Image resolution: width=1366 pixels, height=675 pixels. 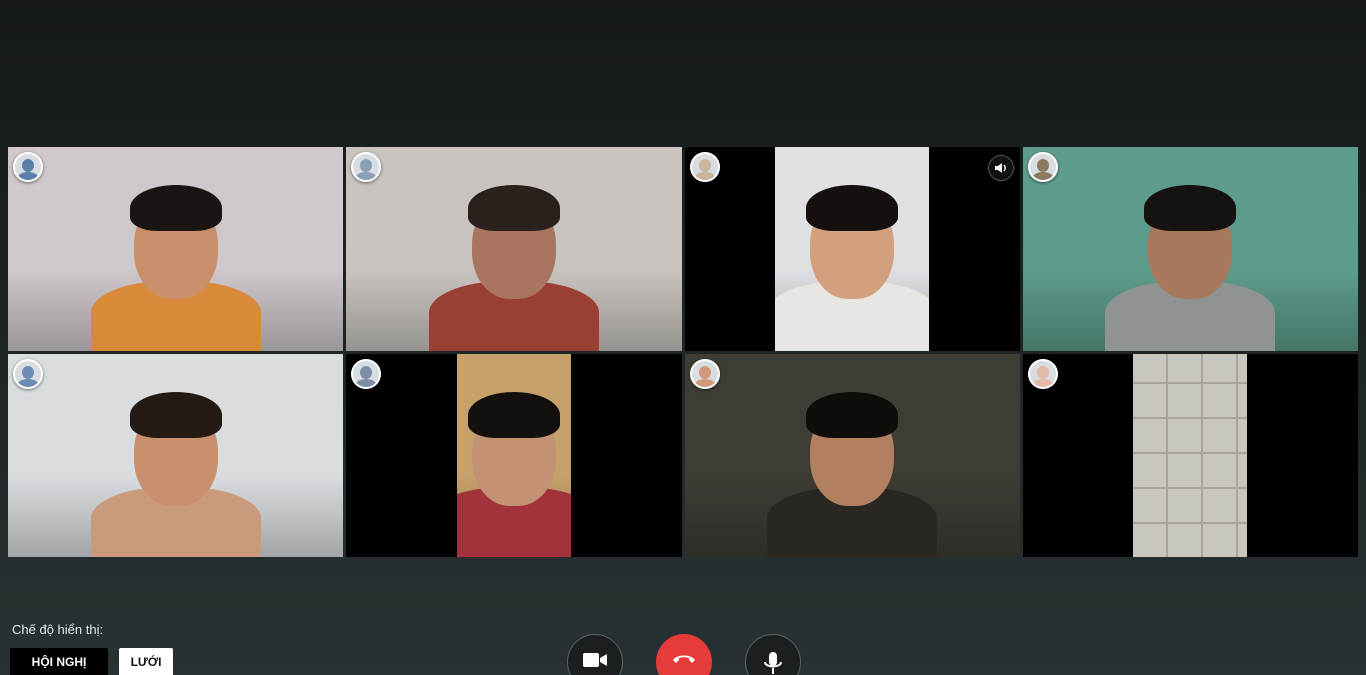 I want to click on conference-mode-button: HỘI NGHỊ, so click(x=59, y=661).